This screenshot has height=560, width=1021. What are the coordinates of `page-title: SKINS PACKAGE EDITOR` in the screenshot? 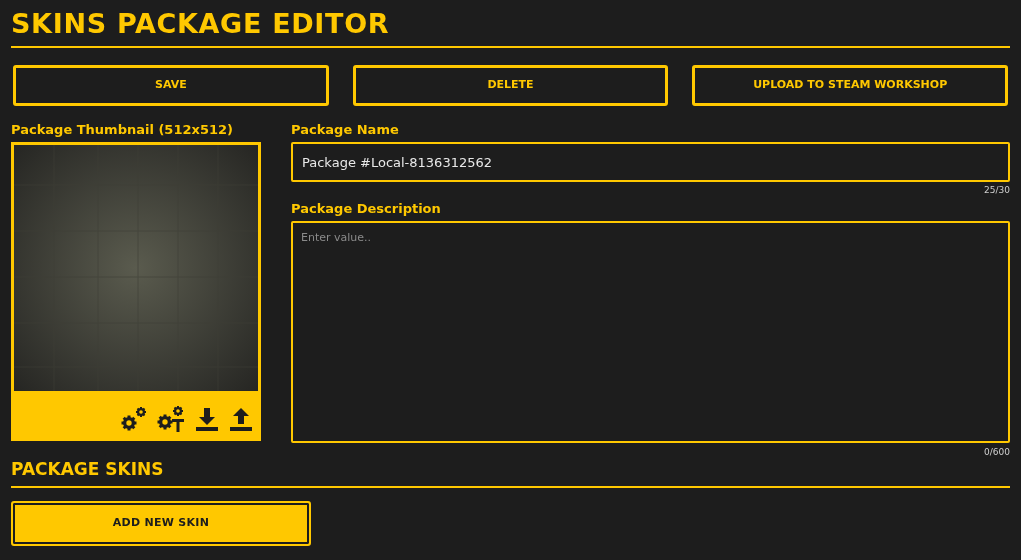 It's located at (201, 24).